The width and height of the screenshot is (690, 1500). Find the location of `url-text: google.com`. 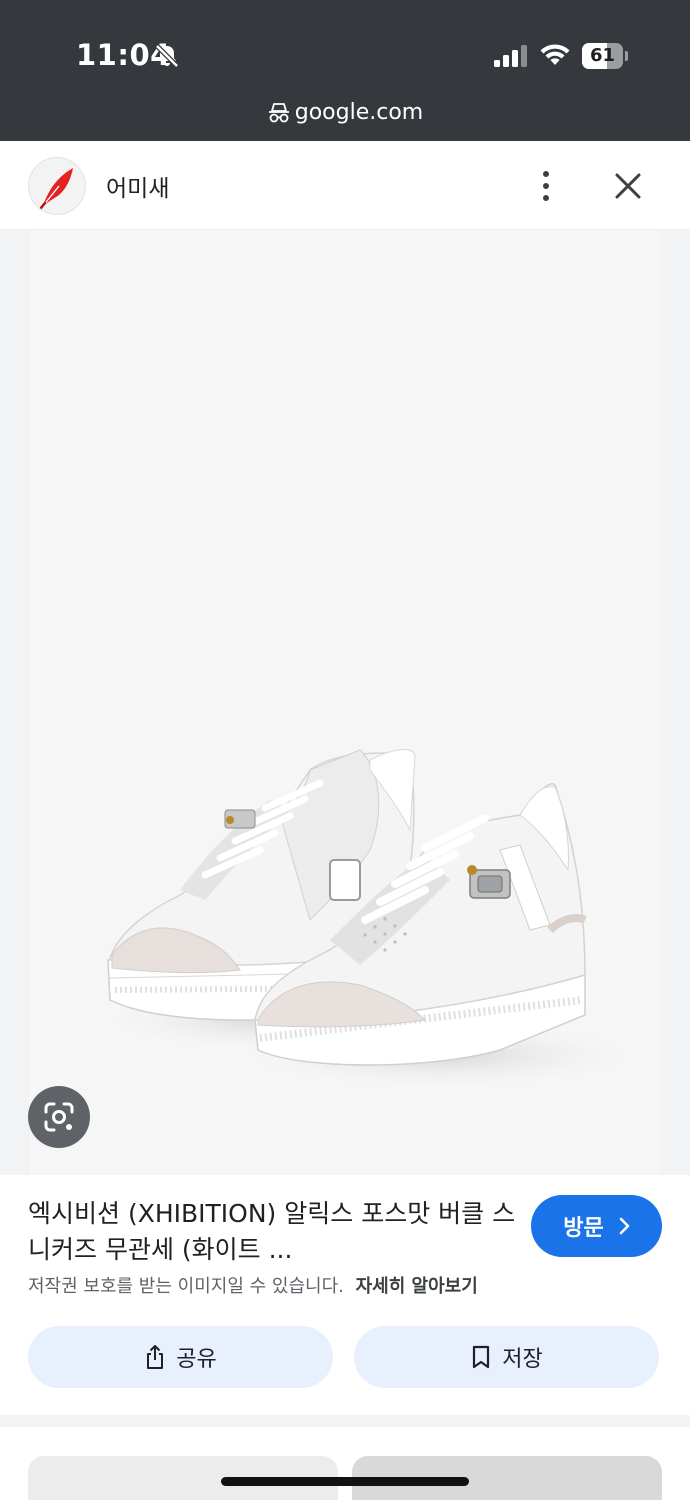

url-text: google.com is located at coordinates (359, 112).